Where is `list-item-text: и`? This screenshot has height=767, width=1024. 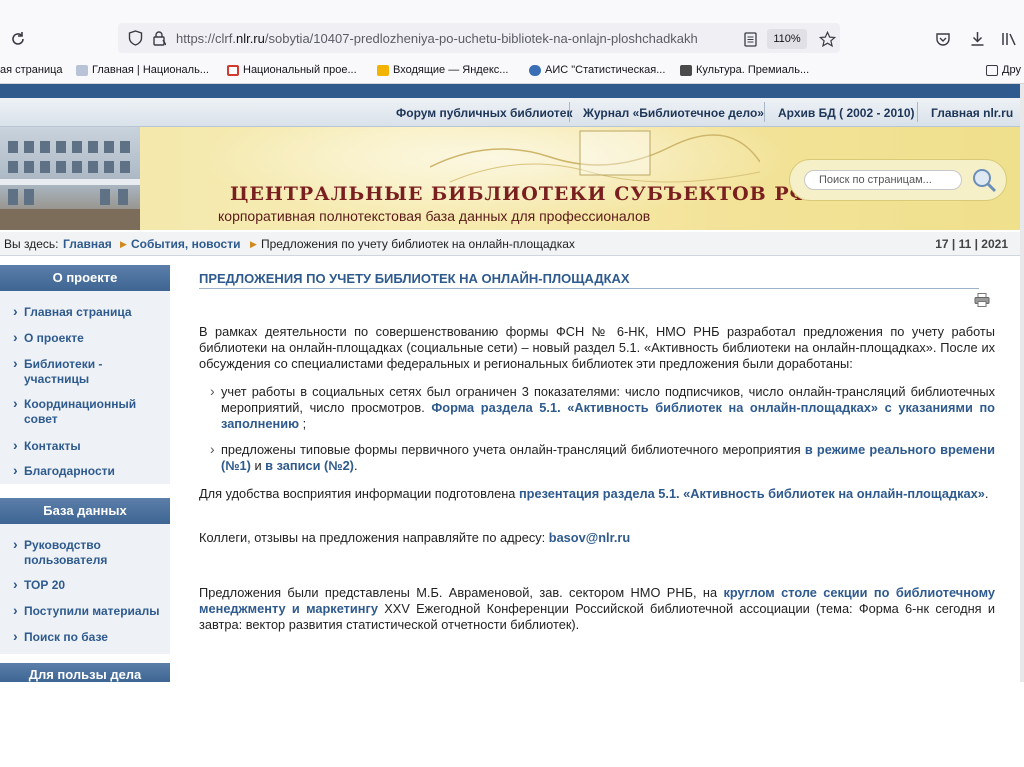 list-item-text: и is located at coordinates (258, 465).